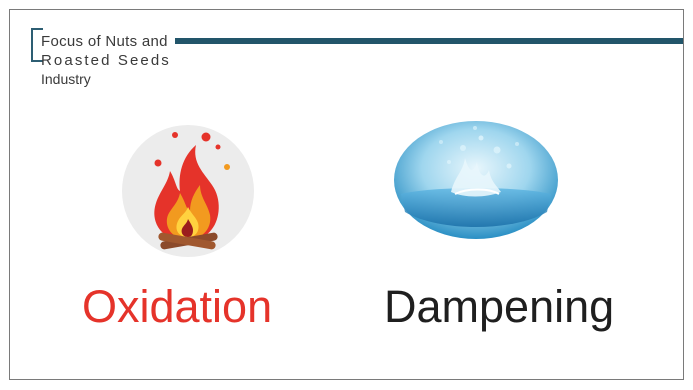  Describe the element at coordinates (66, 79) in the screenshot. I see `title-line-3: Industry` at that location.